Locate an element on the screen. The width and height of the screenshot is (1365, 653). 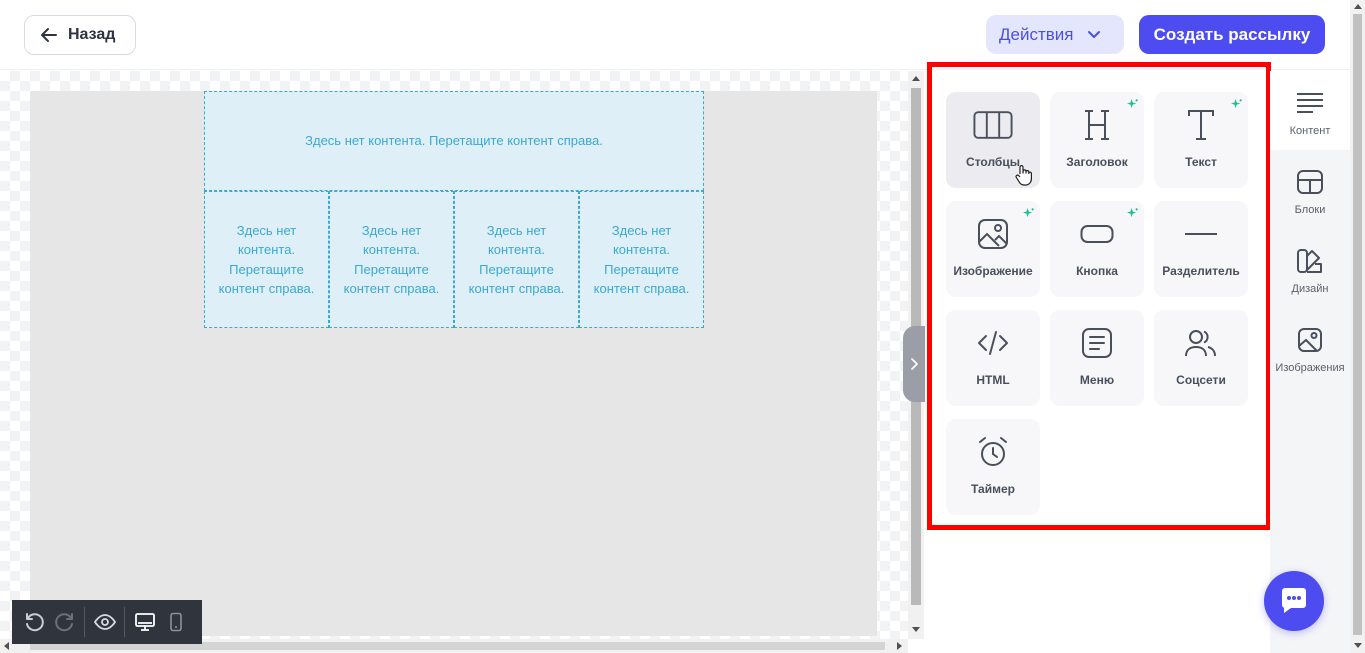
actions-label: Действия is located at coordinates (1036, 34).